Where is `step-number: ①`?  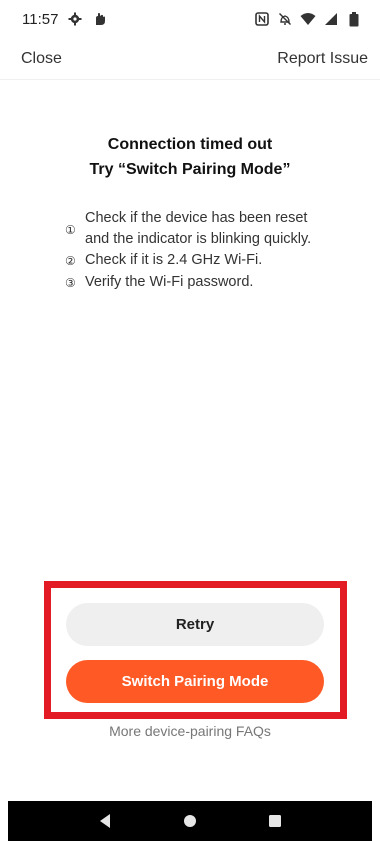 step-number: ① is located at coordinates (70, 230).